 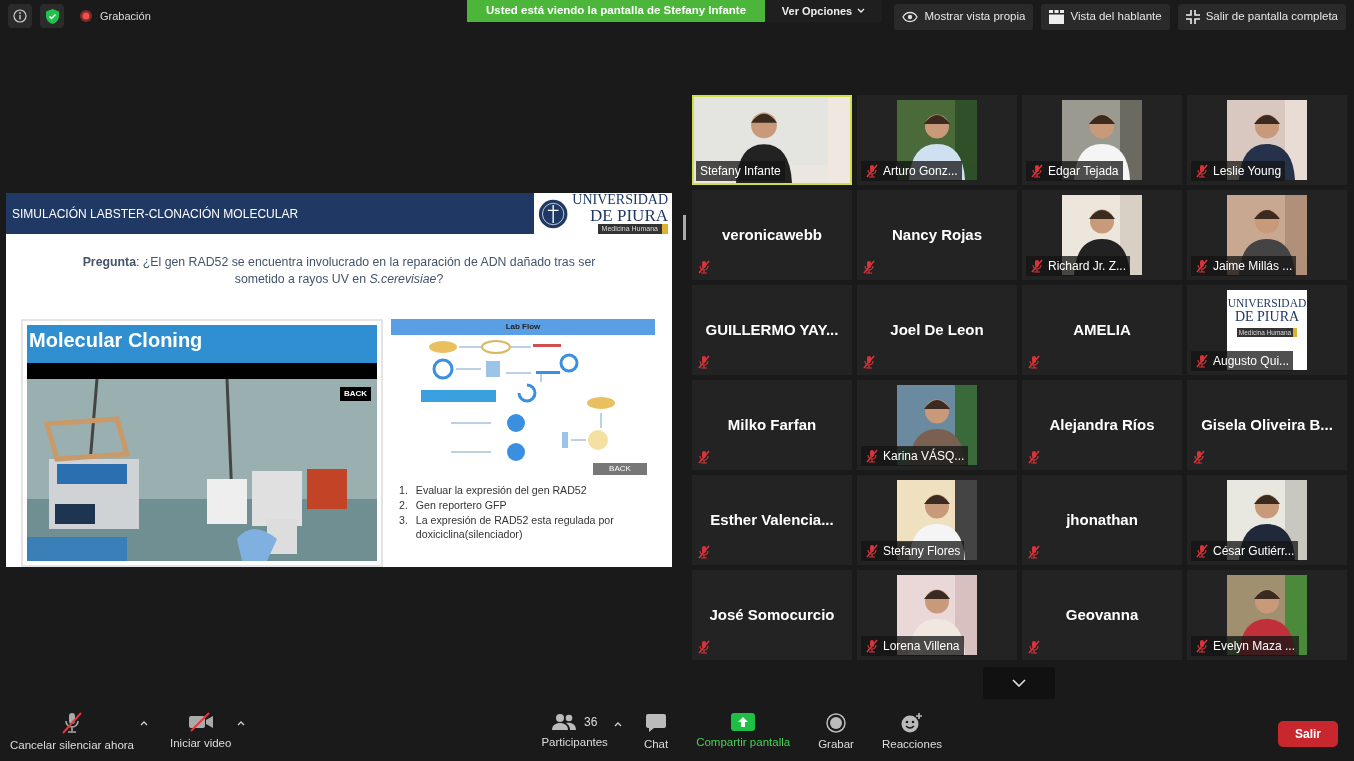 I want to click on muted-camera-icon, so click(x=200, y=722).